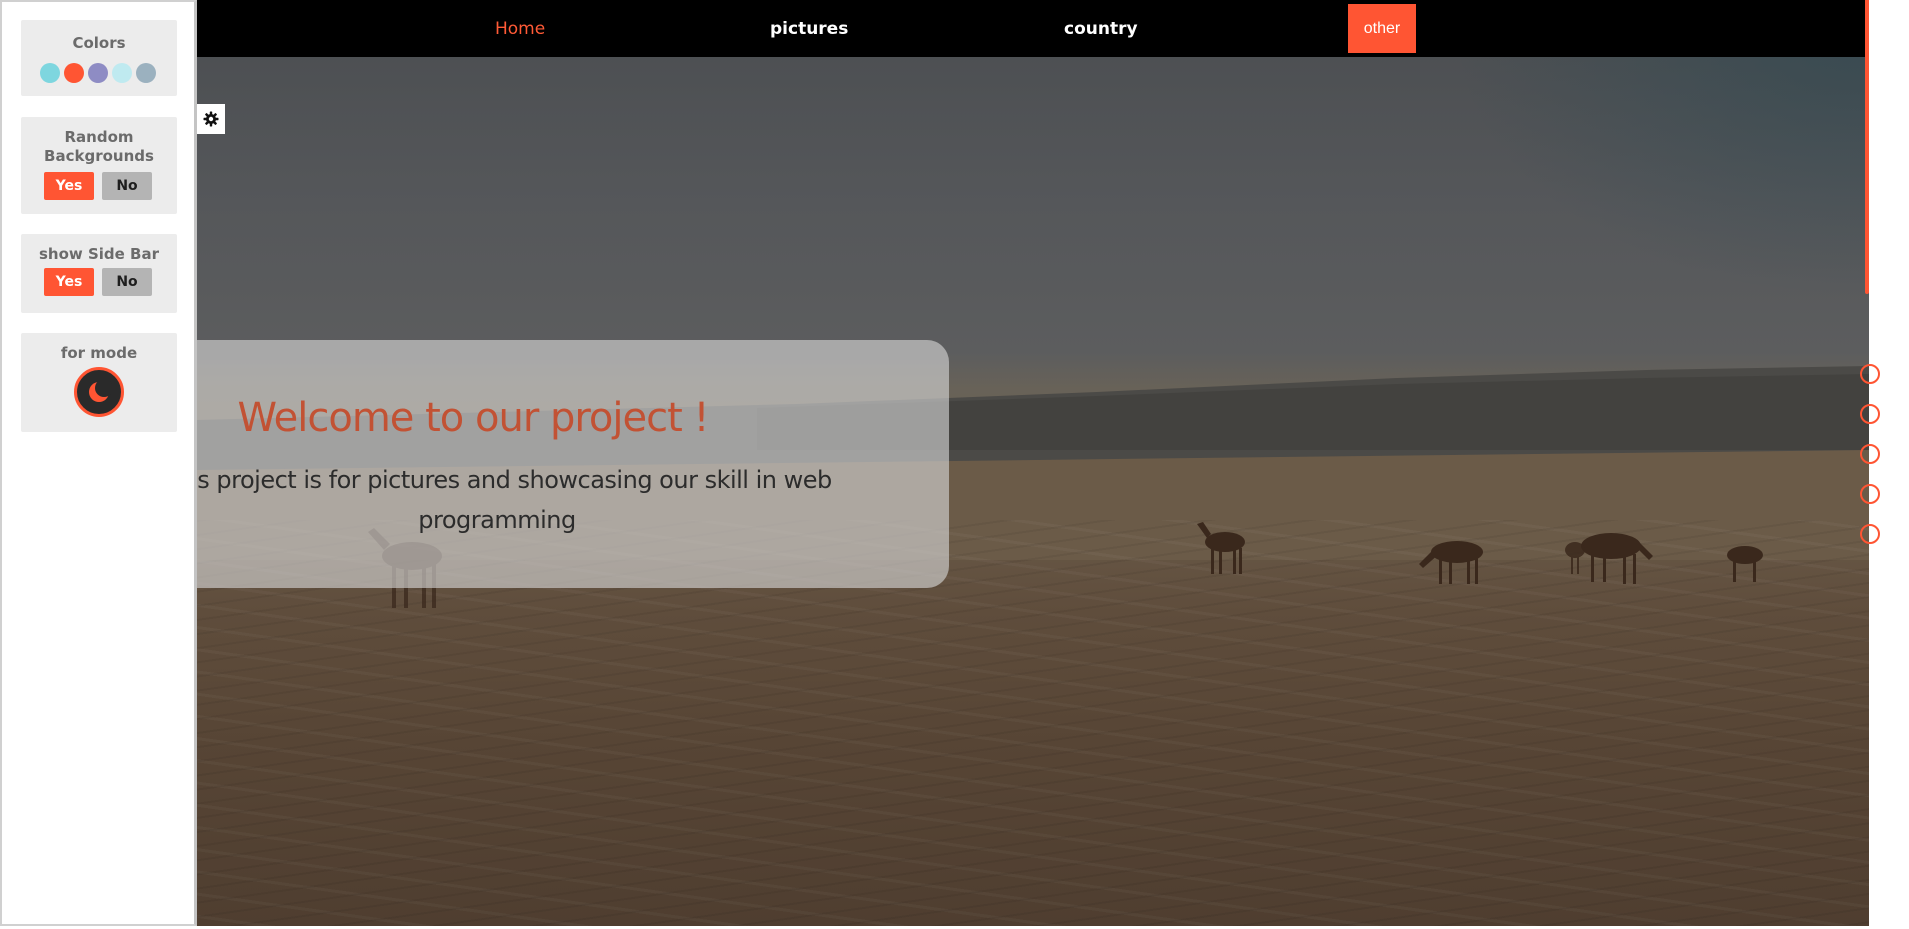 Image resolution: width=1909 pixels, height=929 pixels. I want to click on random-backgrounds-no-button: No, so click(127, 186).